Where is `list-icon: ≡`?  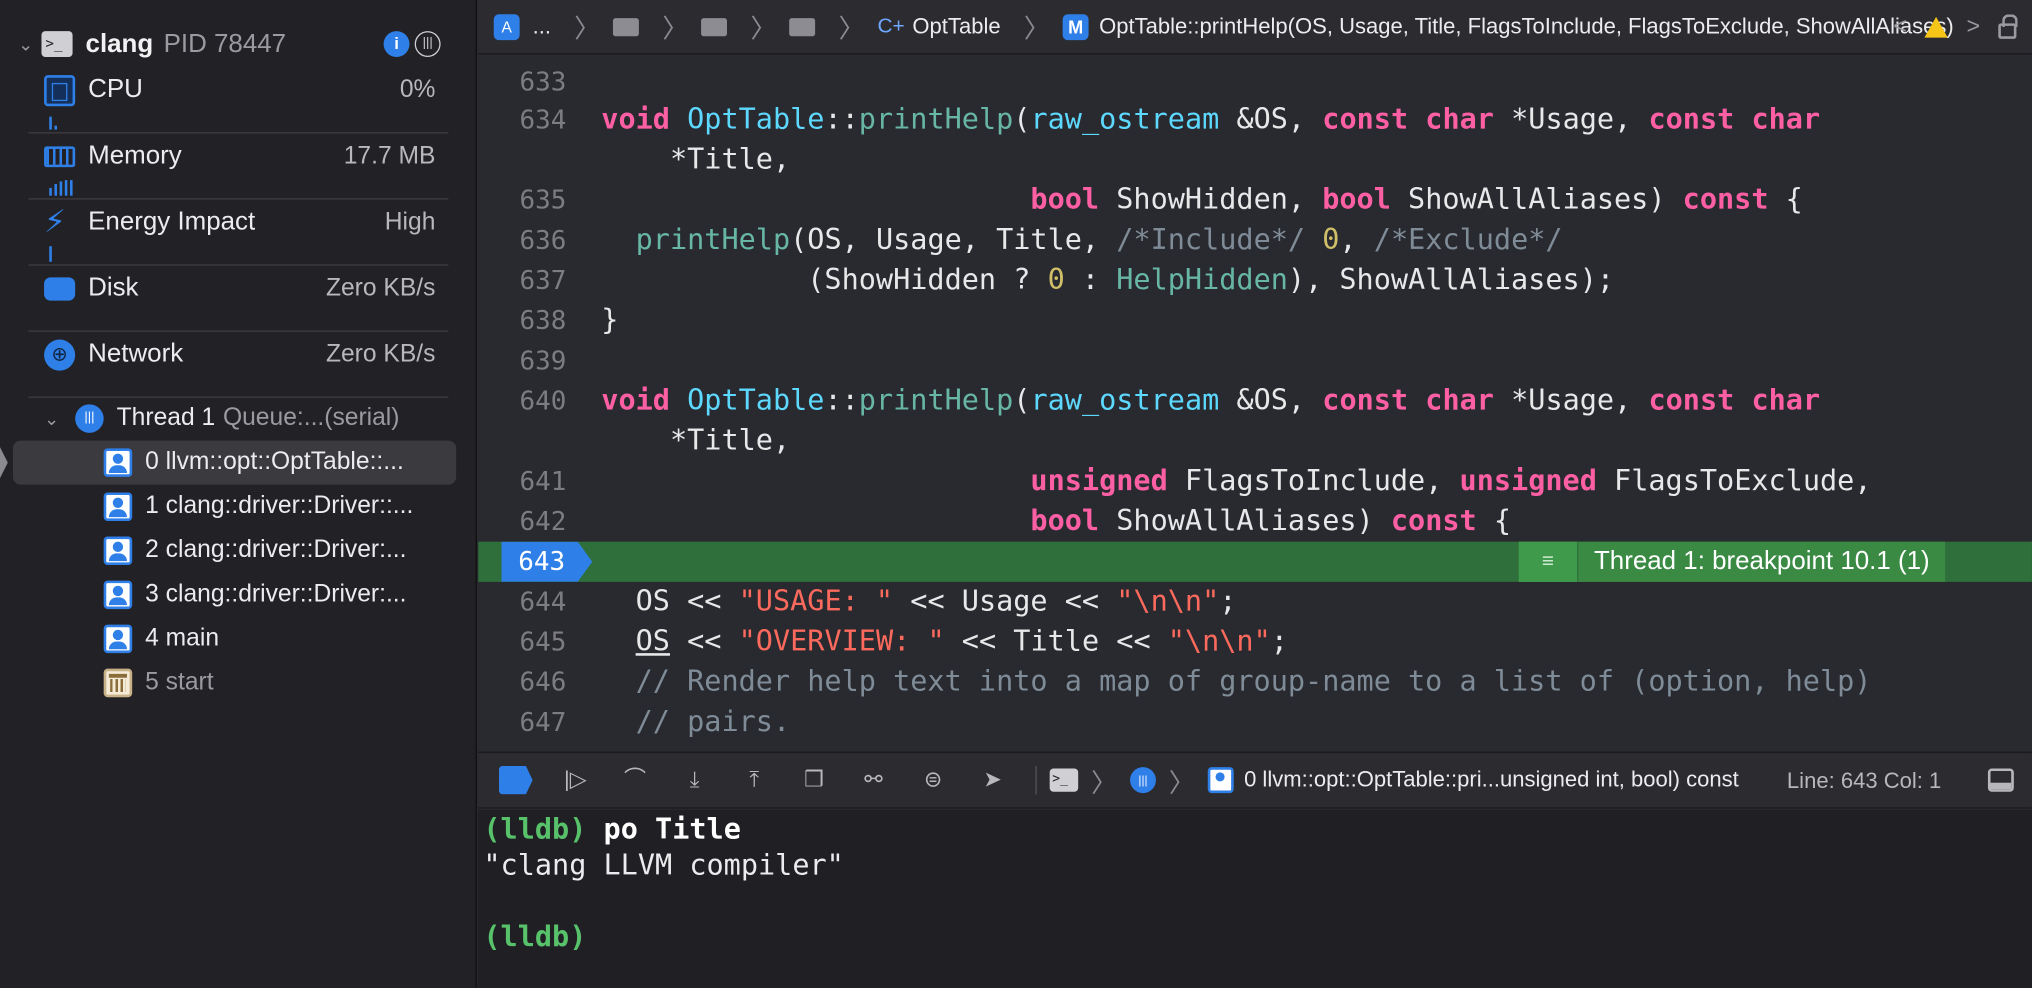 list-icon: ≡ is located at coordinates (1548, 561).